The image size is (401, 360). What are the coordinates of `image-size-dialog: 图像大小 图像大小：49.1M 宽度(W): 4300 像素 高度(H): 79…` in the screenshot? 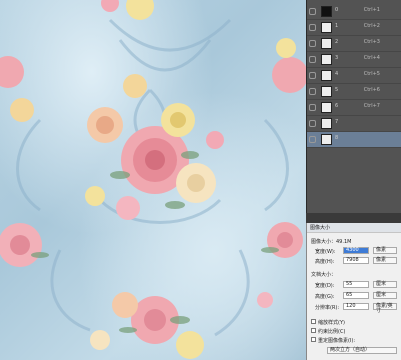 It's located at (353, 291).